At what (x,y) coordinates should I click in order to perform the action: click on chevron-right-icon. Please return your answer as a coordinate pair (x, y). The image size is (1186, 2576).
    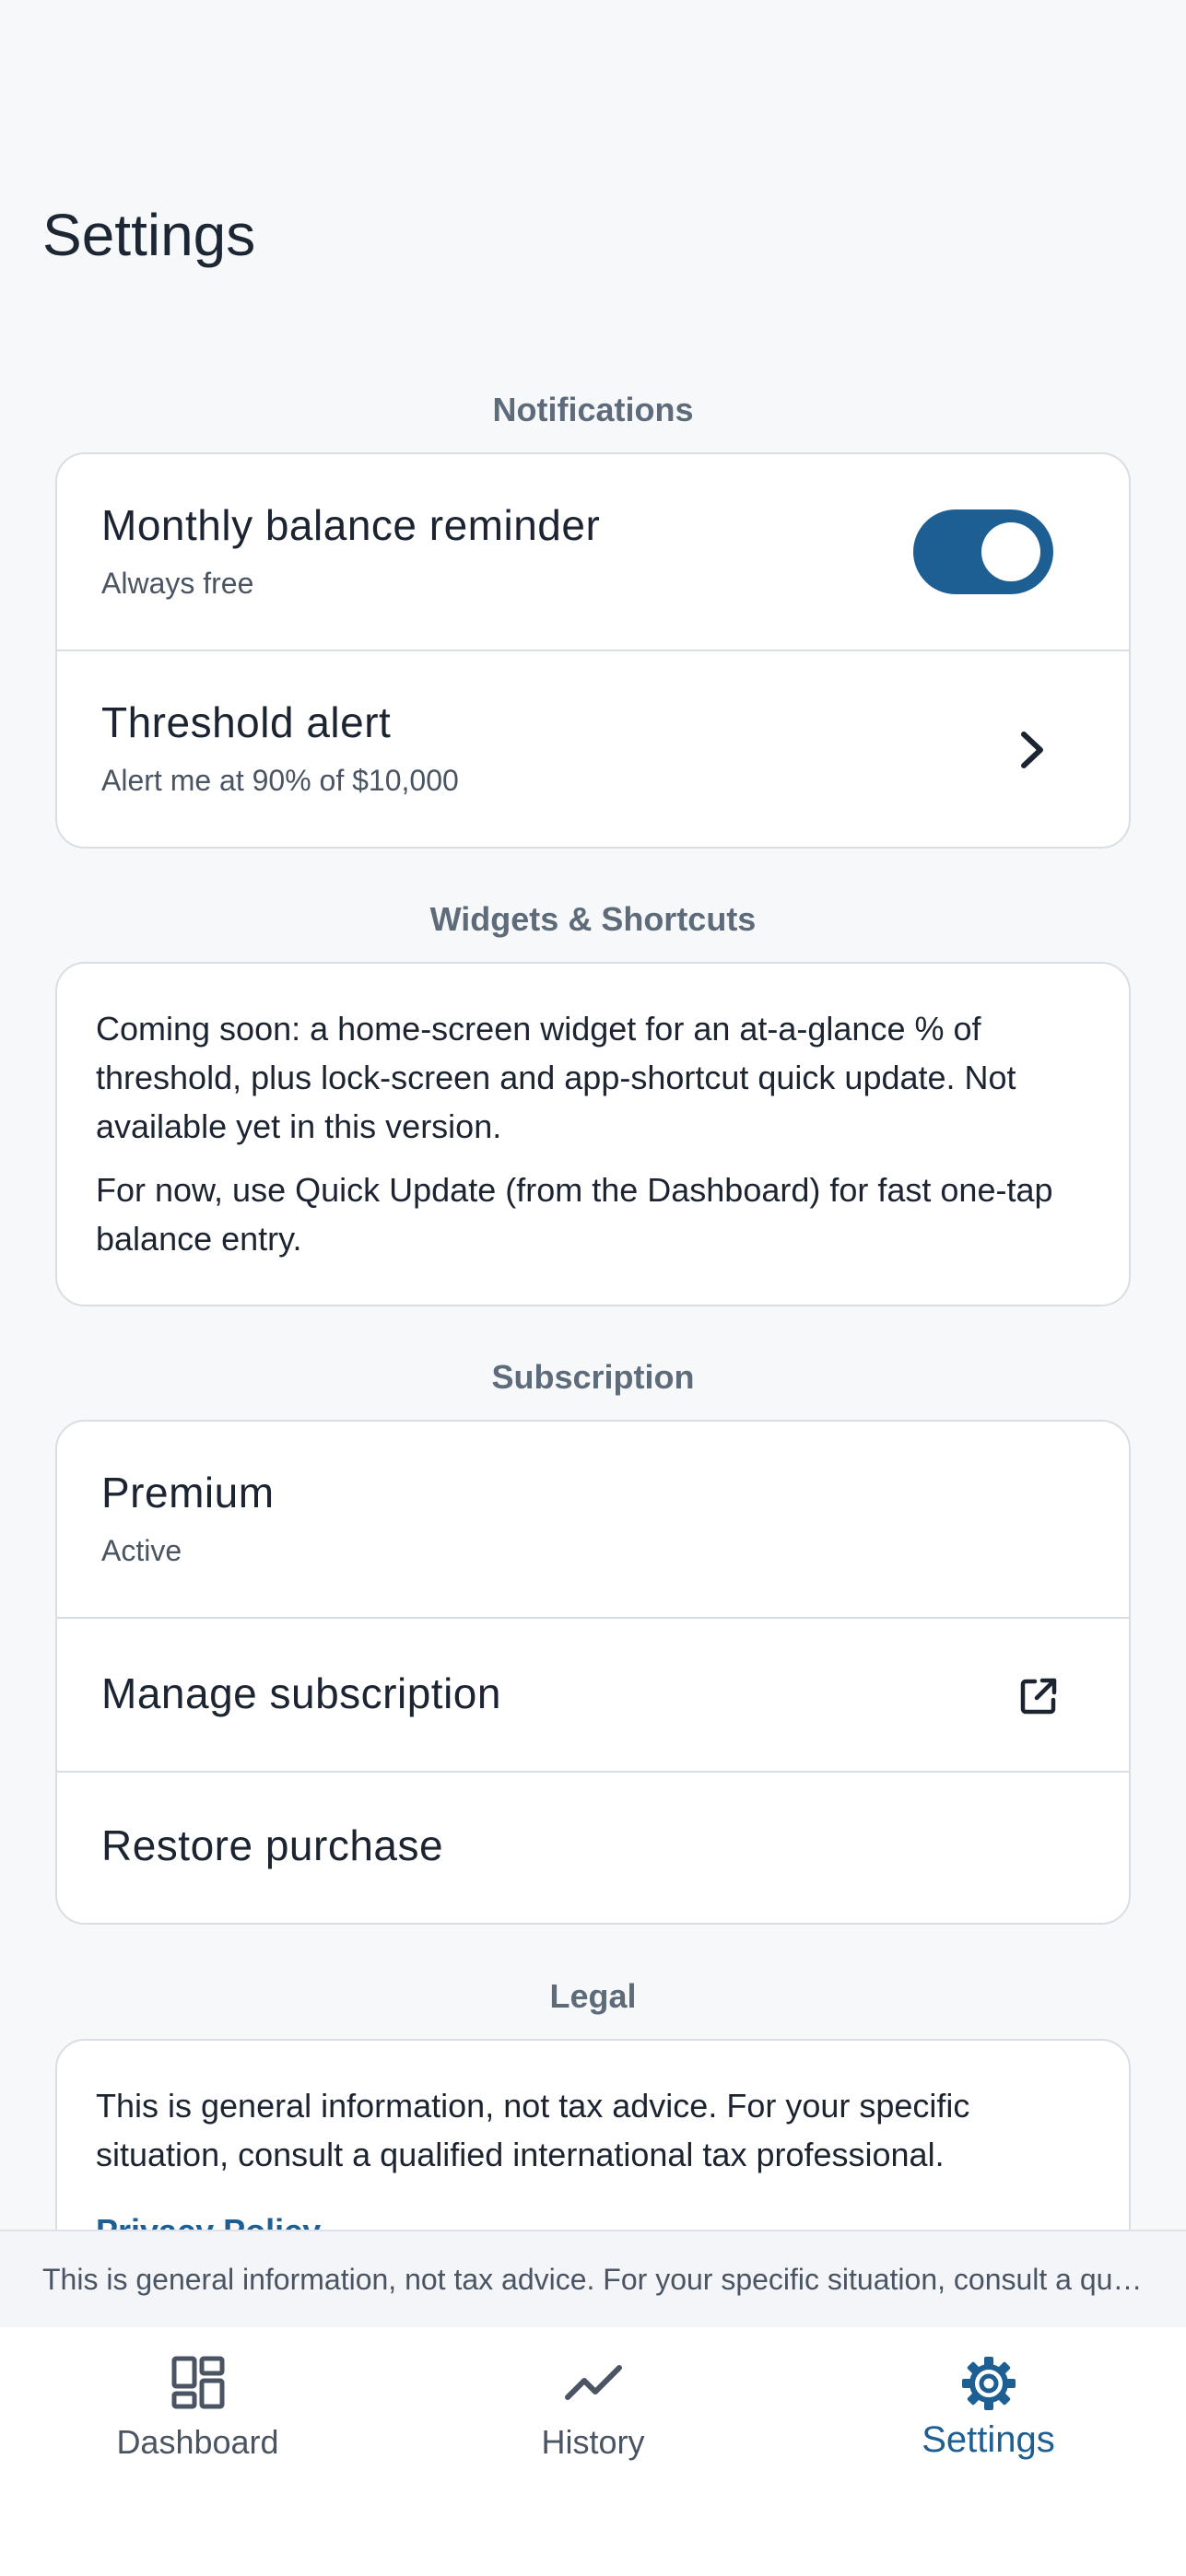
    Looking at the image, I should click on (1032, 750).